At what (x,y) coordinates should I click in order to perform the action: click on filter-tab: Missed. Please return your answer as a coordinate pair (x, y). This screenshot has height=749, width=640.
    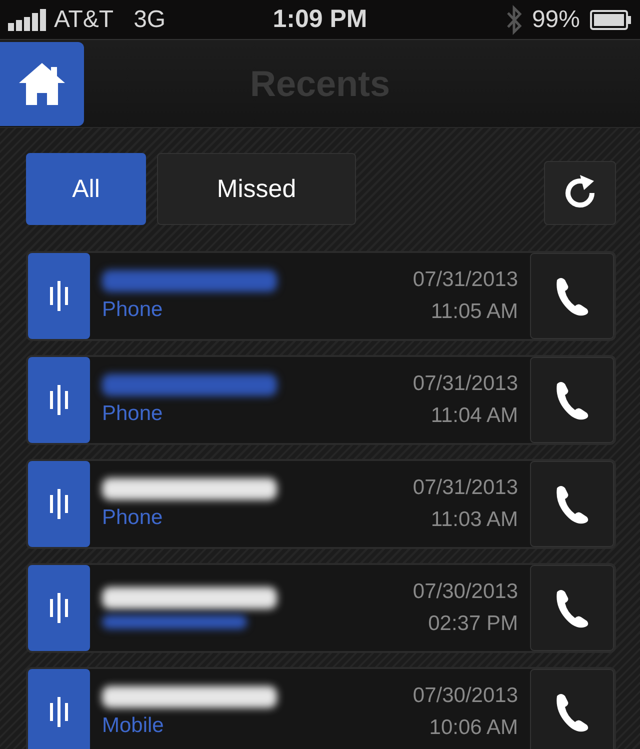
    Looking at the image, I should click on (256, 189).